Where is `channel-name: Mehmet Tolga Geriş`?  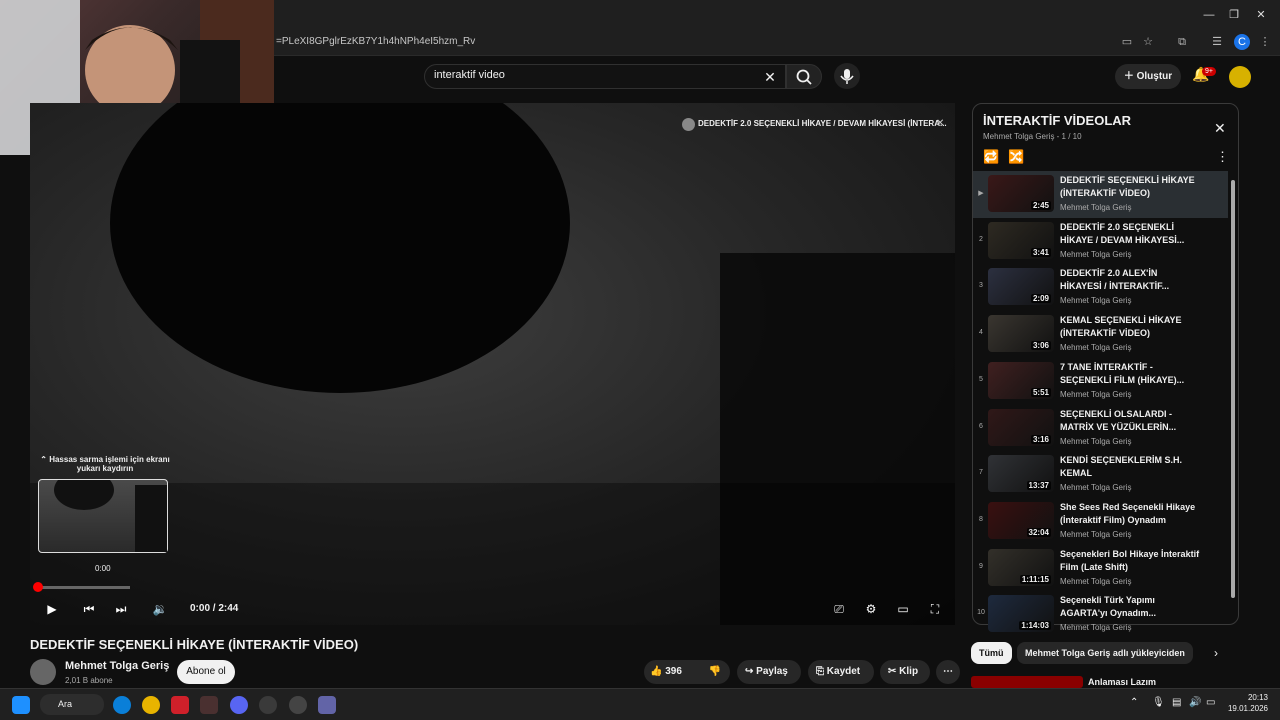
channel-name: Mehmet Tolga Geriş is located at coordinates (117, 666).